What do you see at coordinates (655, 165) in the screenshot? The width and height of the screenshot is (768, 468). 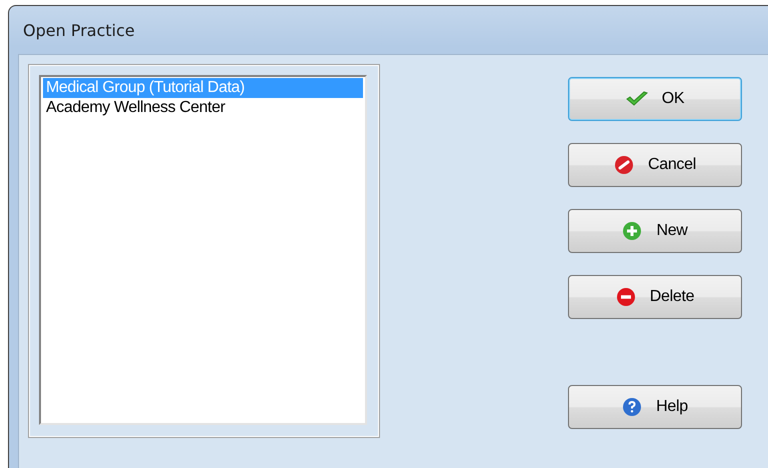 I see `cancel-button: Cancel` at bounding box center [655, 165].